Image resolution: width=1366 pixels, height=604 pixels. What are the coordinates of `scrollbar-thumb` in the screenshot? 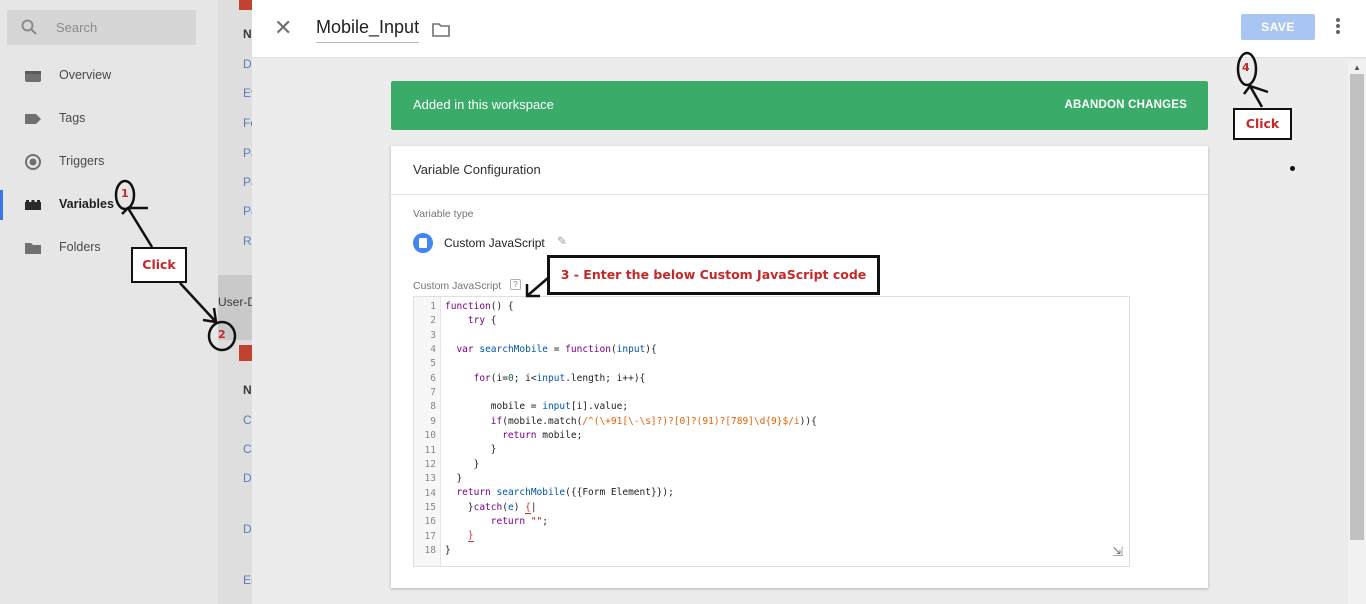 It's located at (1357, 307).